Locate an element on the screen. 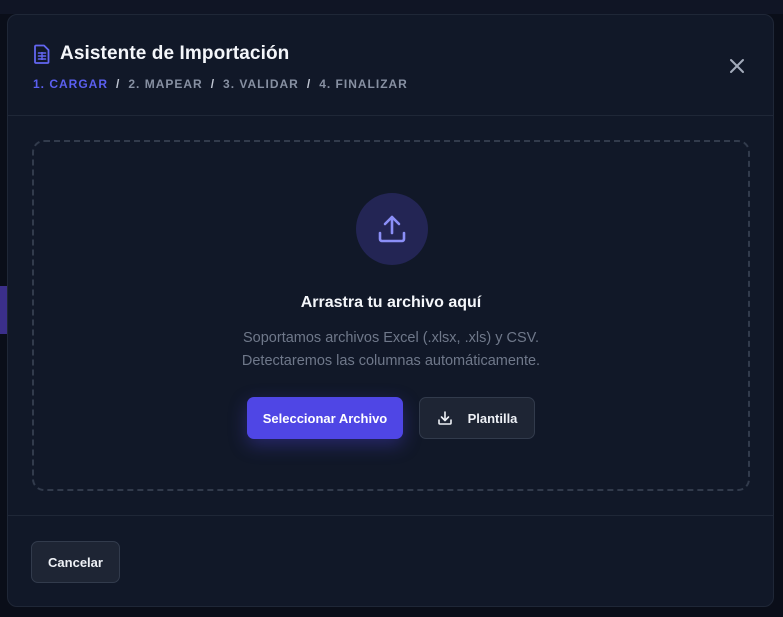  cancel-button: Cancelar is located at coordinates (75, 562).